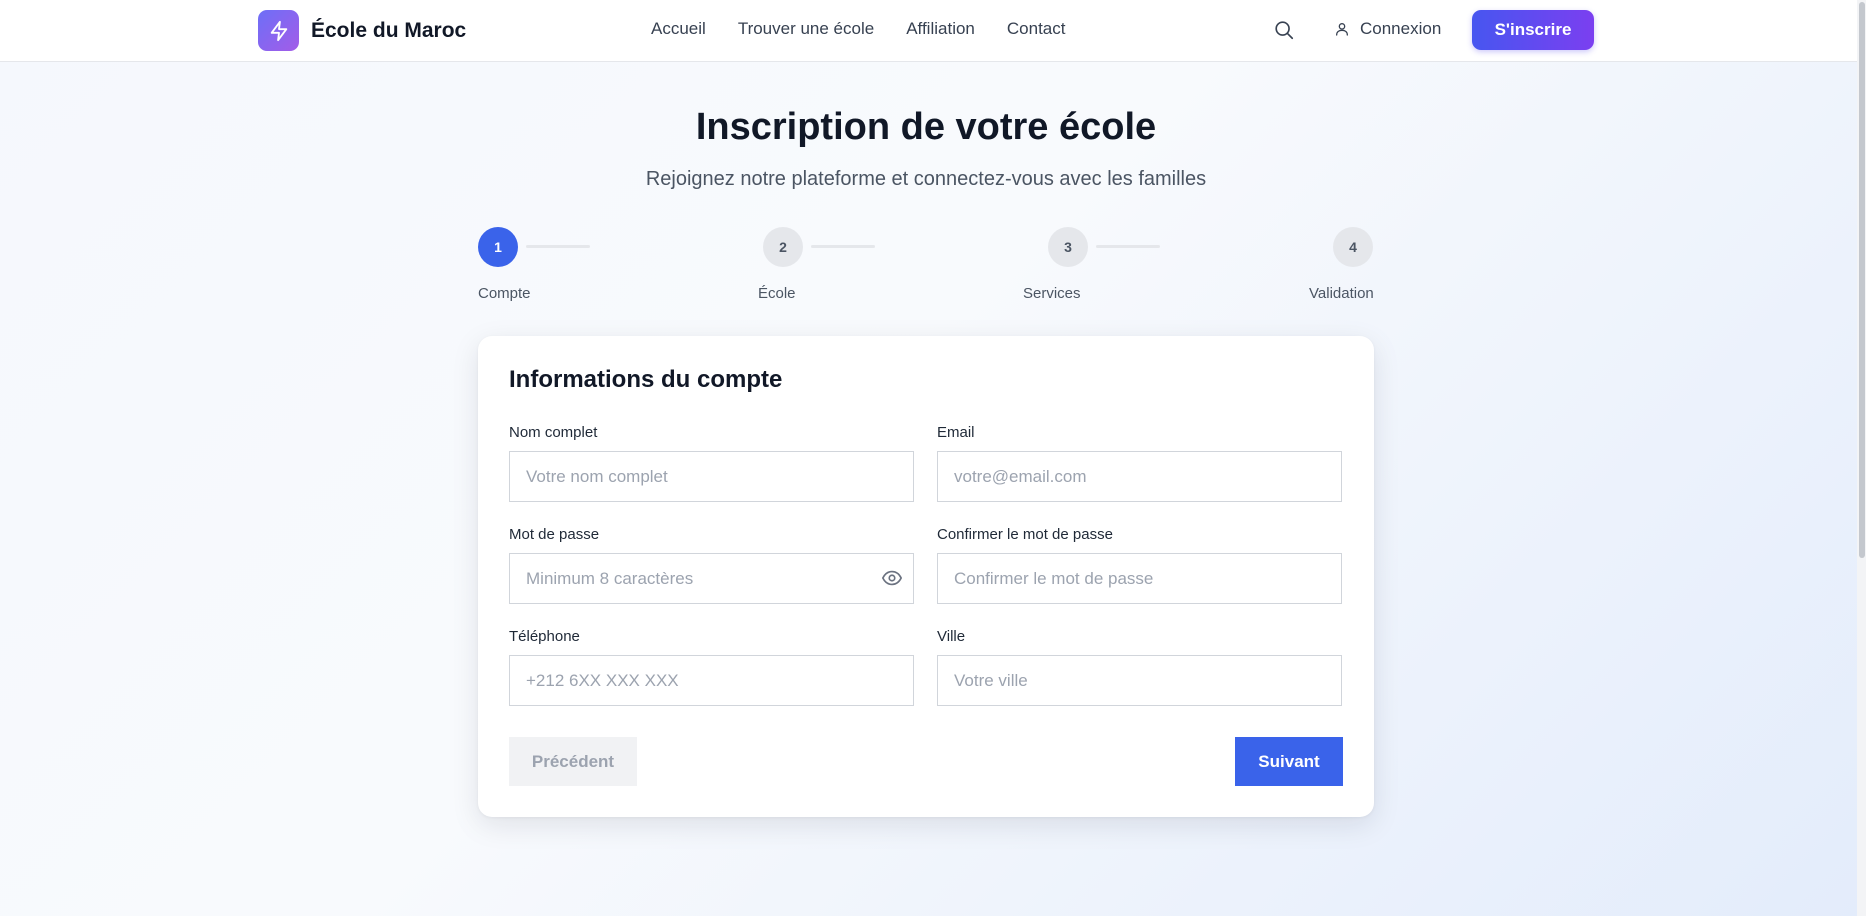  I want to click on login-label: Connexion, so click(1401, 28).